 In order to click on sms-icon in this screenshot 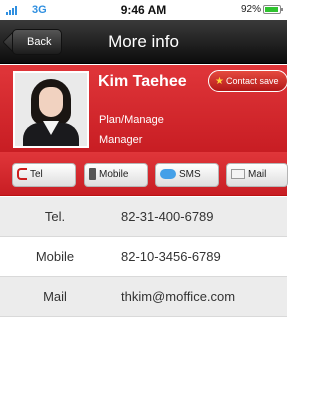, I will do `click(168, 174)`.